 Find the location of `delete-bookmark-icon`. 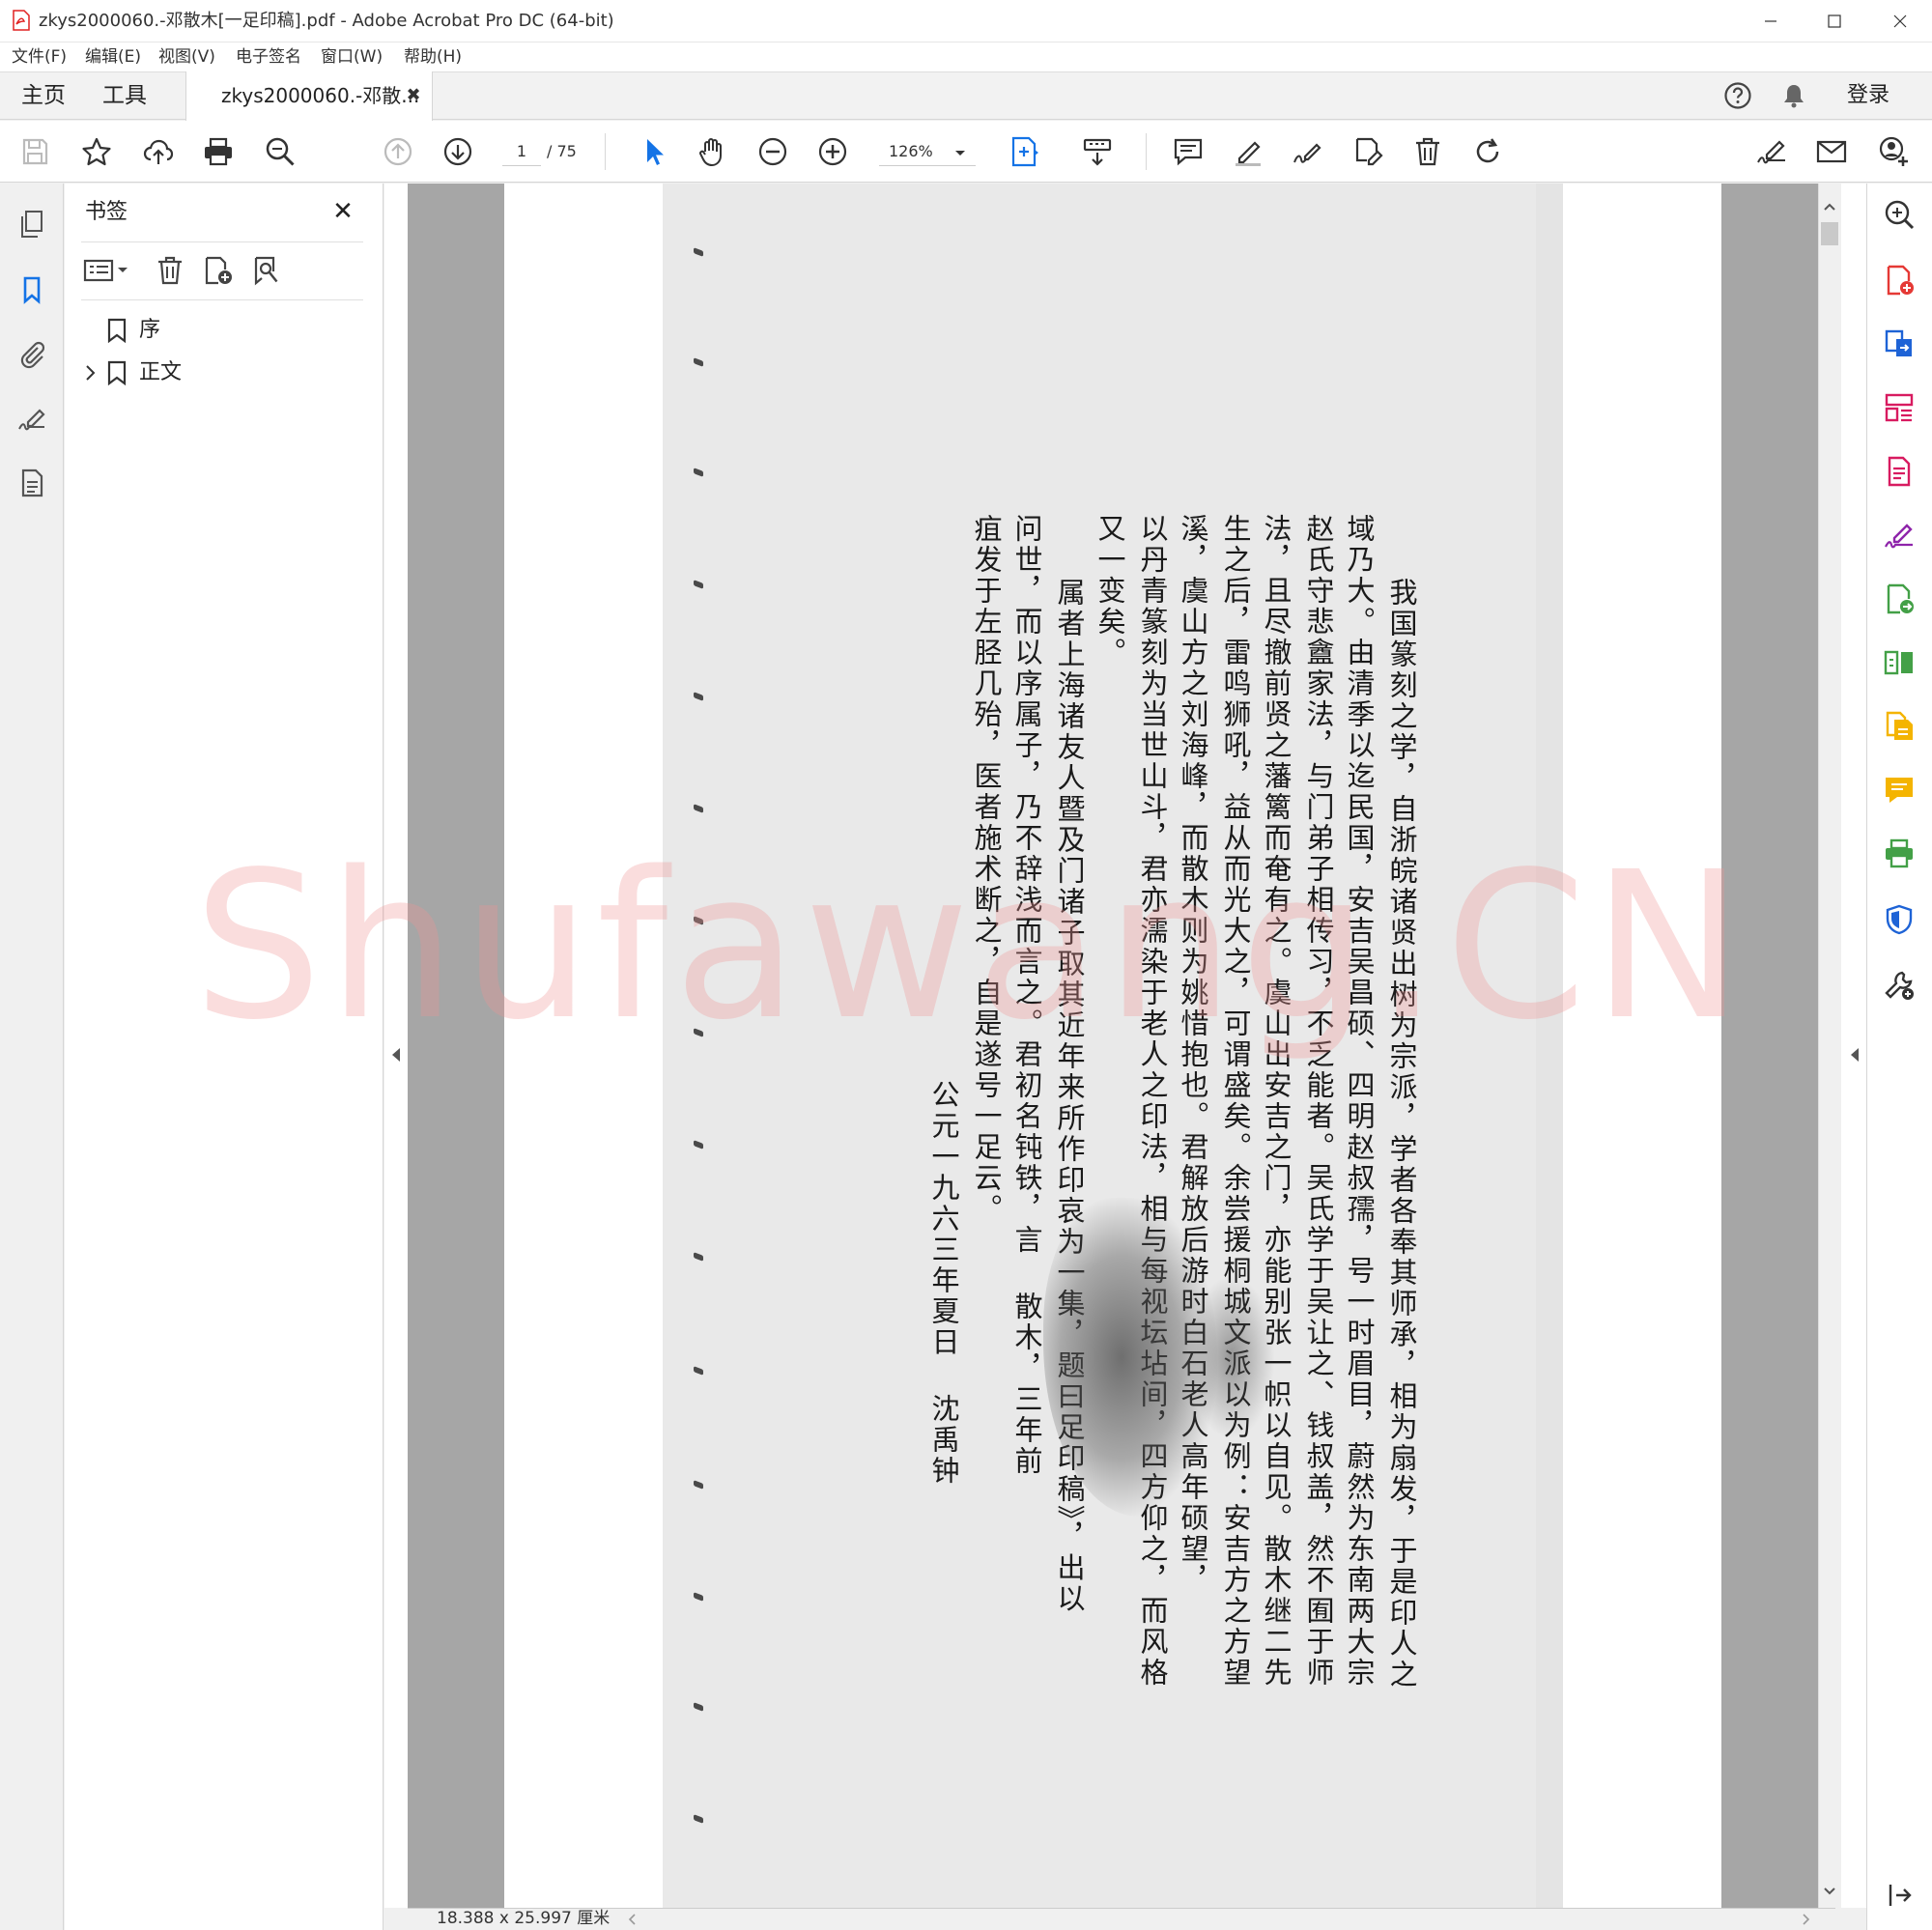

delete-bookmark-icon is located at coordinates (170, 270).